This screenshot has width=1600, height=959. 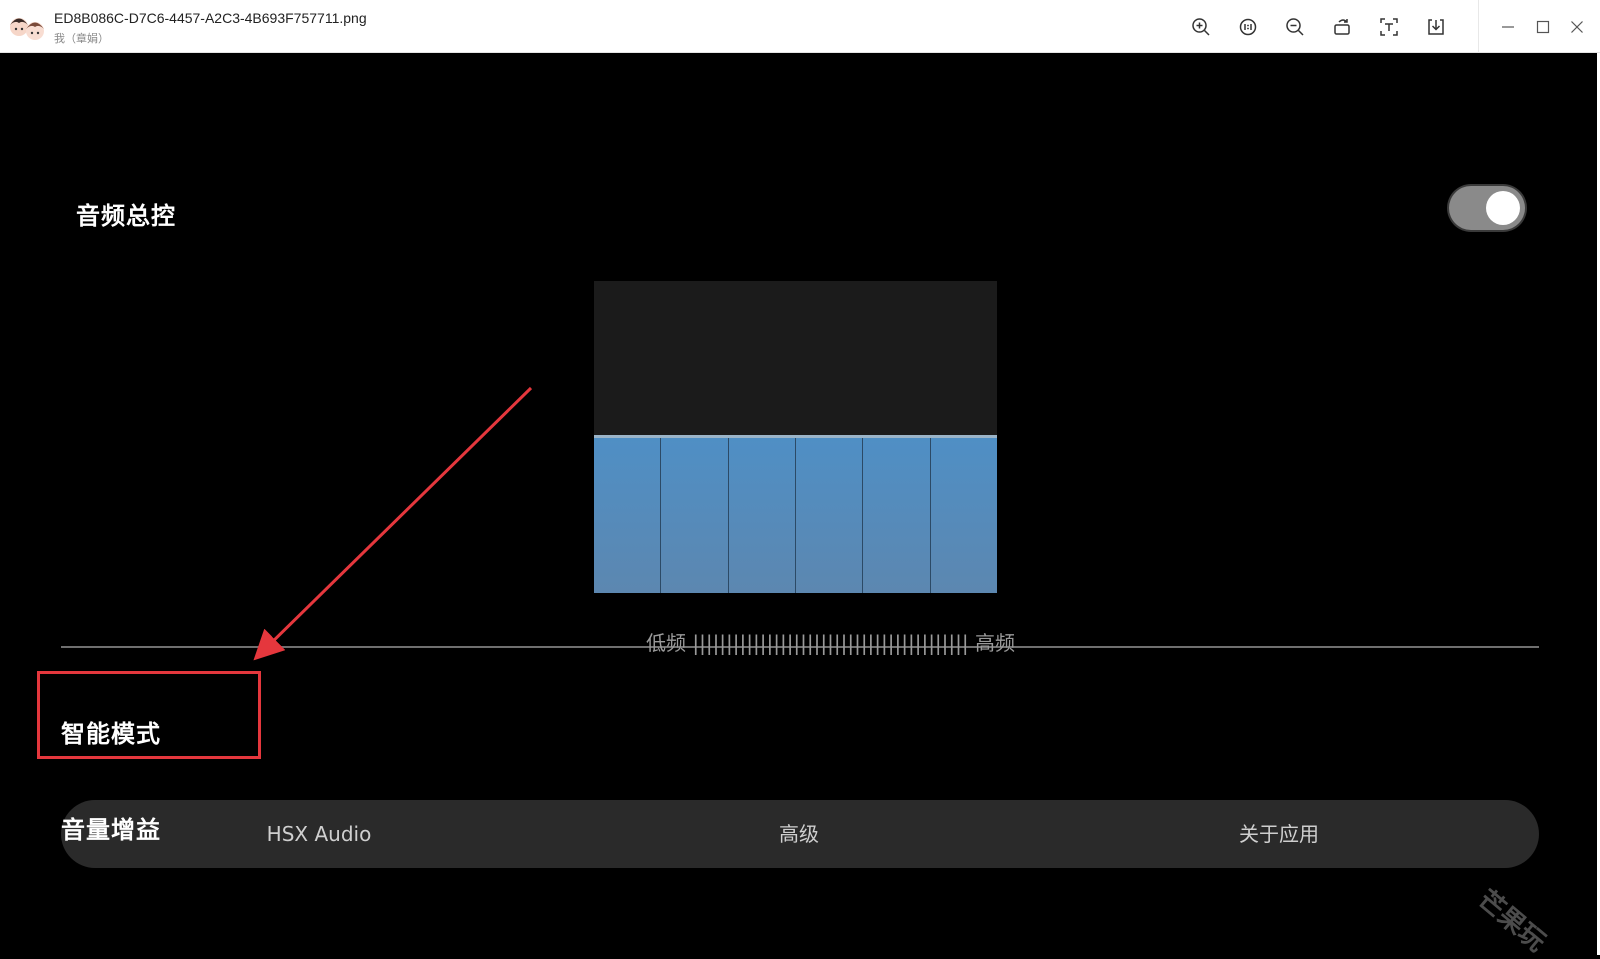 I want to click on bottom-navigation: HSX Audio 高级 关于应用, so click(x=800, y=834).